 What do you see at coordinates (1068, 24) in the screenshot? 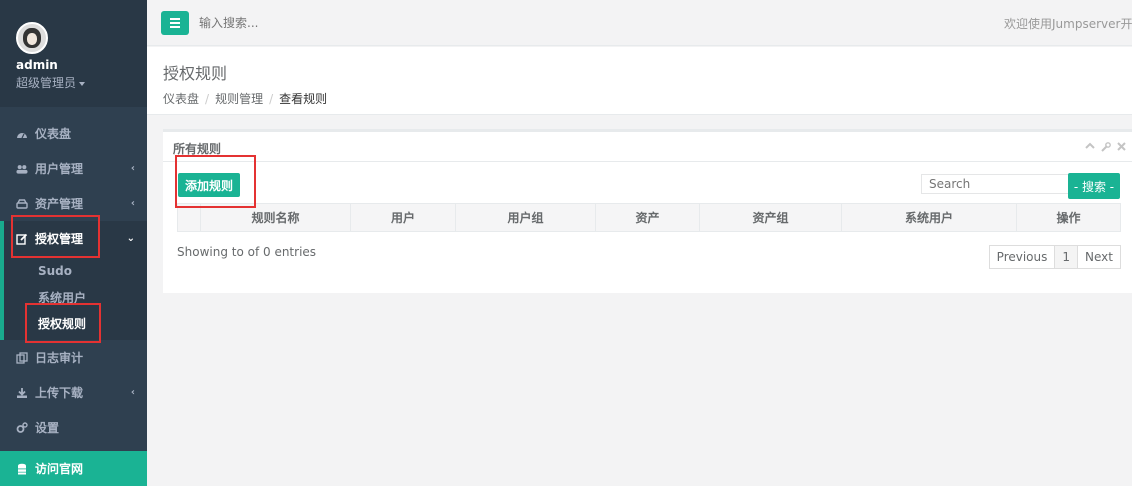
I see `welcome-text: 欢迎使用Jumpserver开源` at bounding box center [1068, 24].